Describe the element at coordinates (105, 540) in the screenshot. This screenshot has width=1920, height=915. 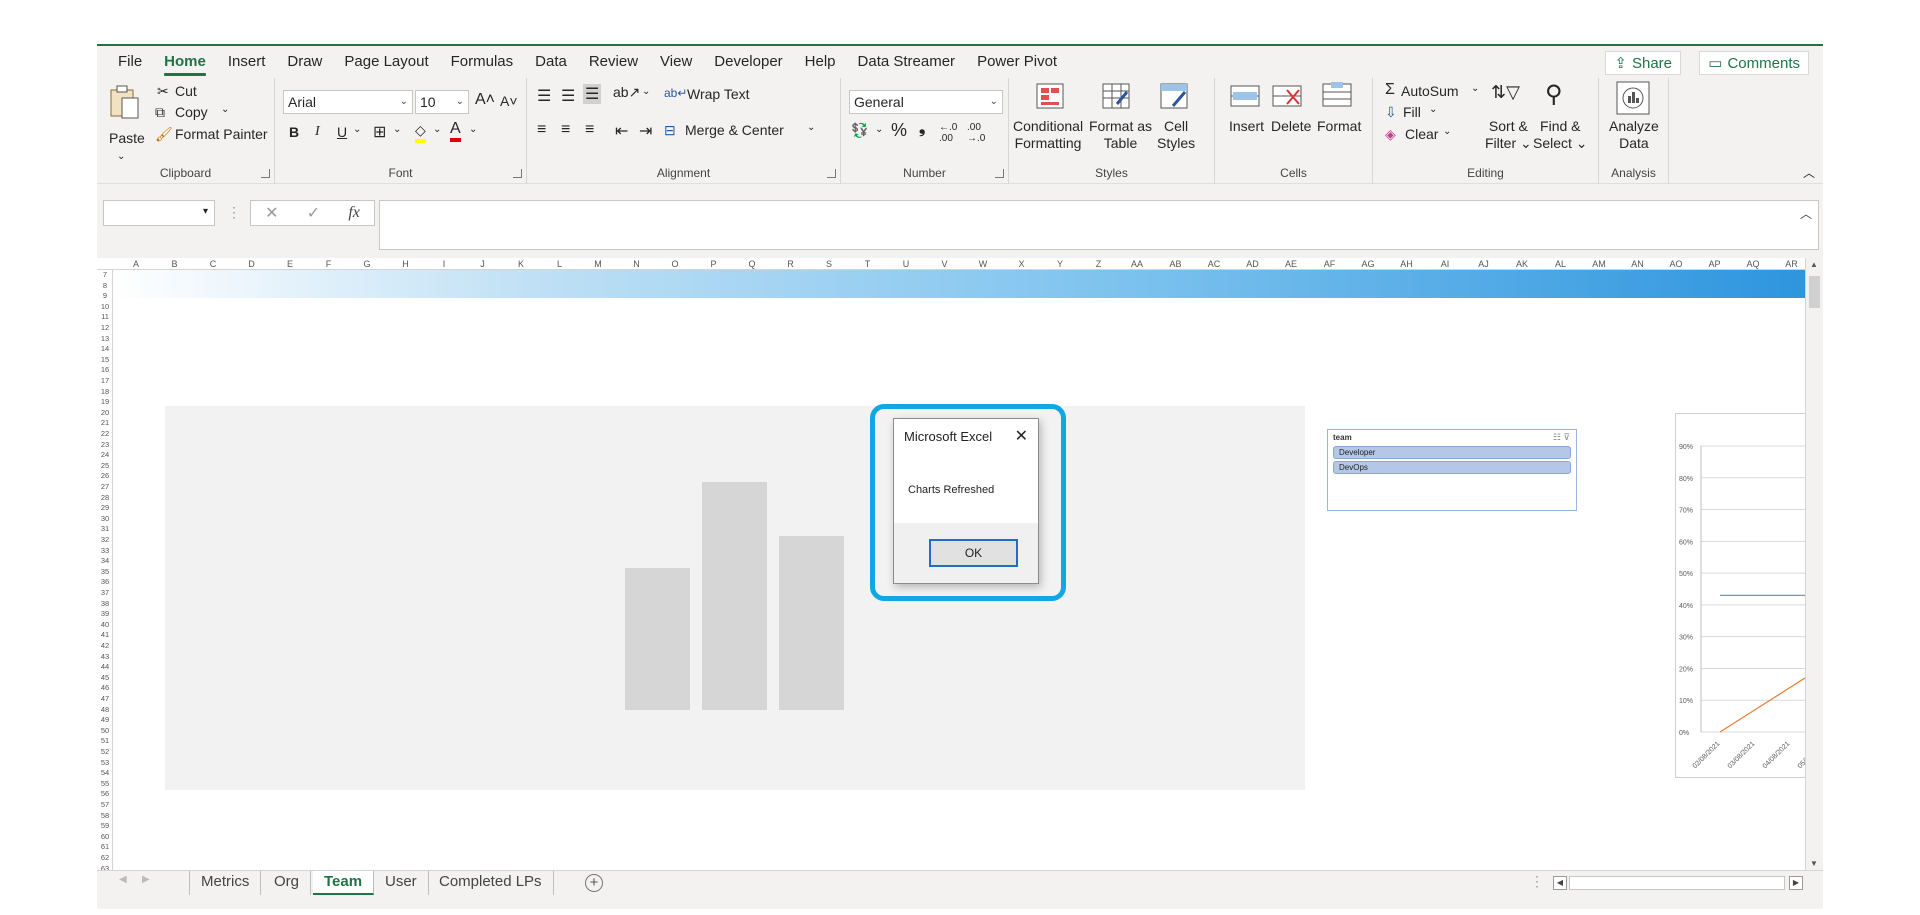
I see `row-header: 32` at that location.